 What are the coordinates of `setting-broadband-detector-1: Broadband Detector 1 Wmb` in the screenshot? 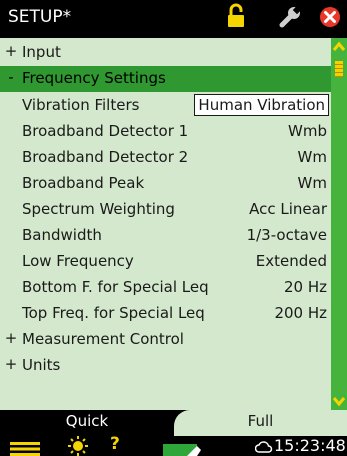 It's located at (165, 132).